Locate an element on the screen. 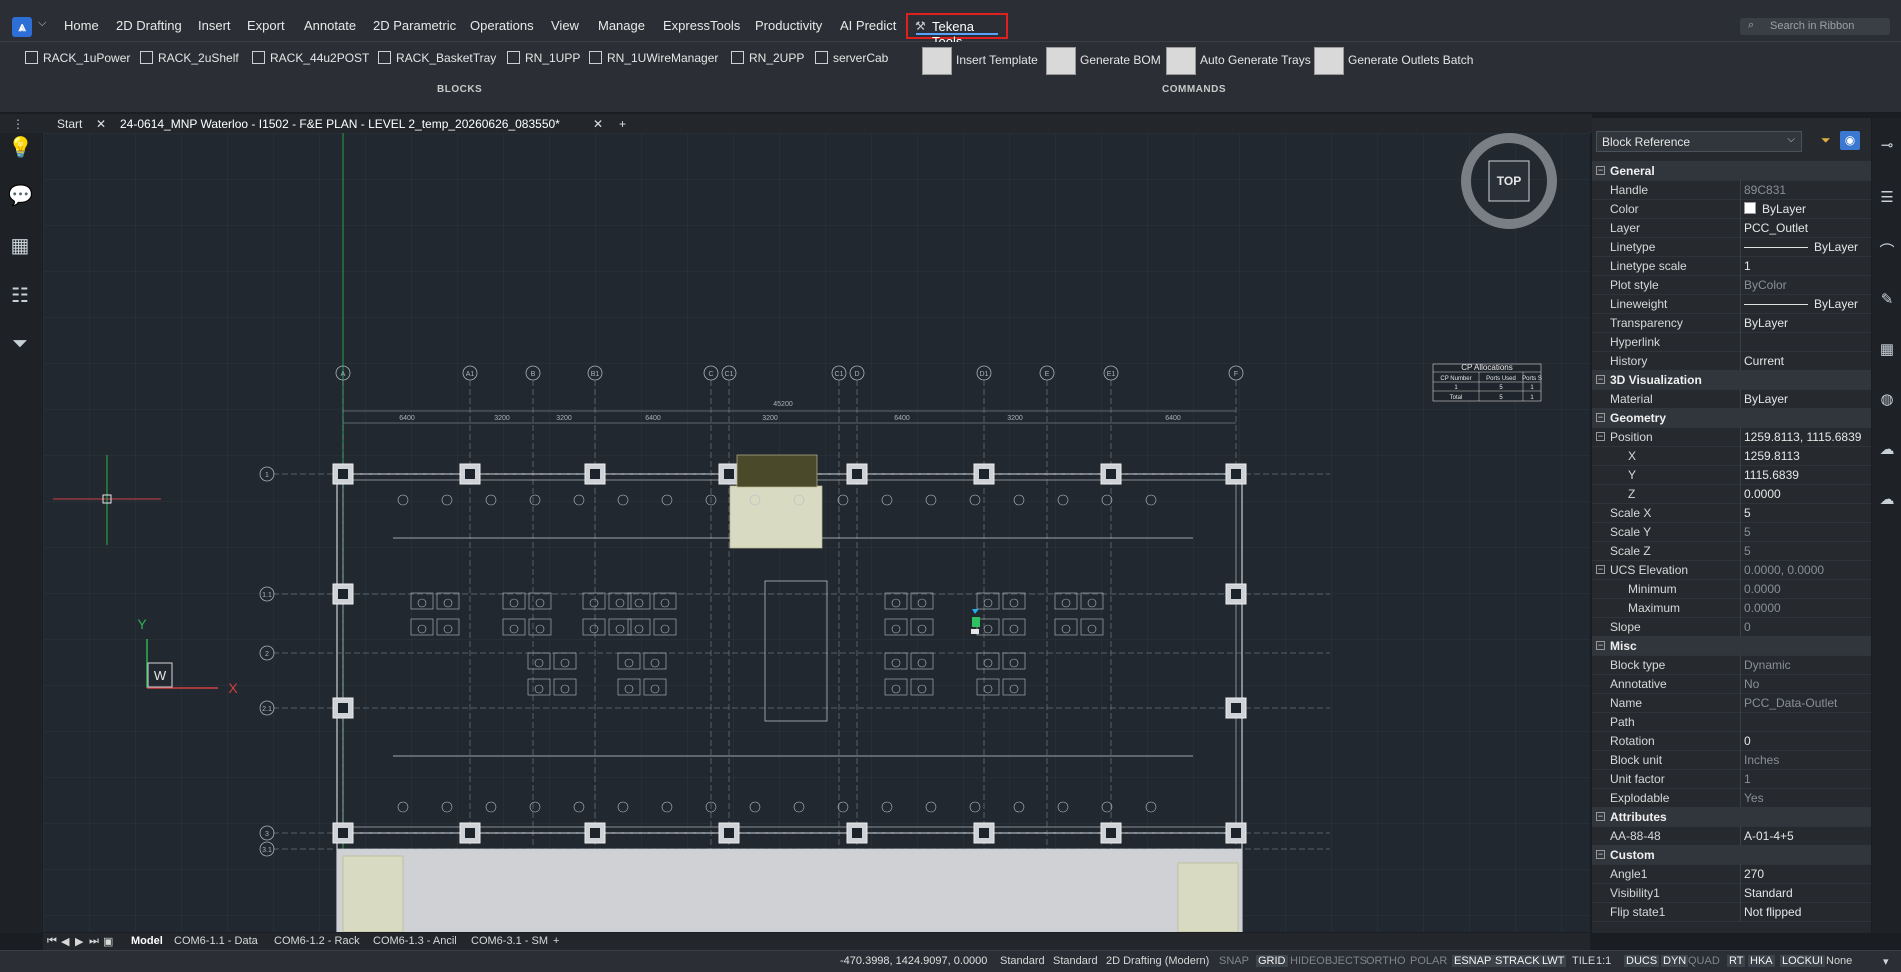 The image size is (1901, 972). property-row: Hyperlink is located at coordinates (1731, 342).